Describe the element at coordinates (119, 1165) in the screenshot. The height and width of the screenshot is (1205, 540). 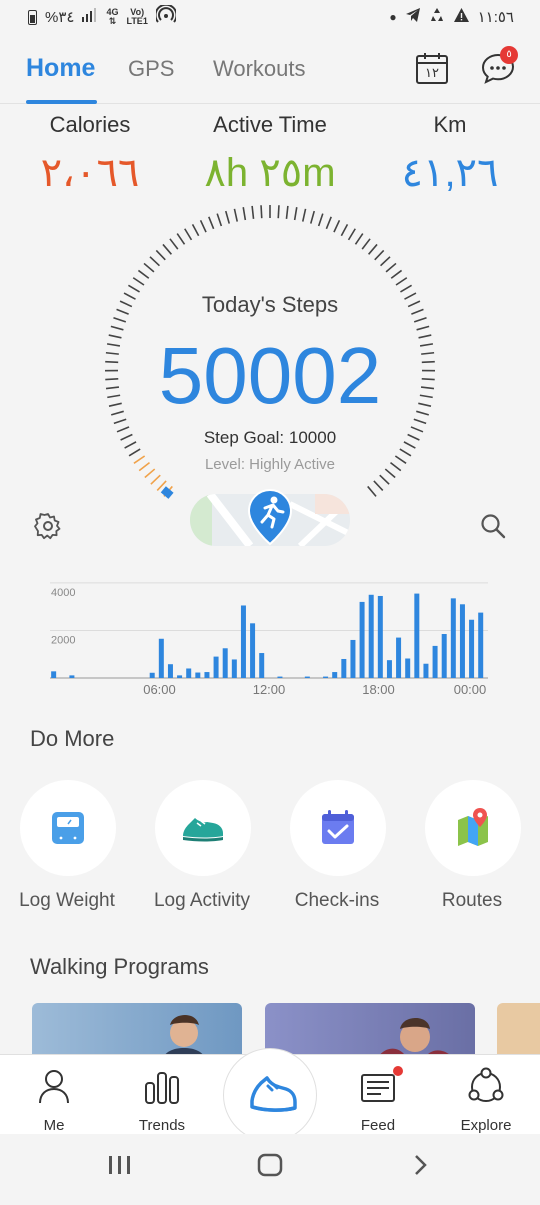
I see `recent-apps-button` at that location.